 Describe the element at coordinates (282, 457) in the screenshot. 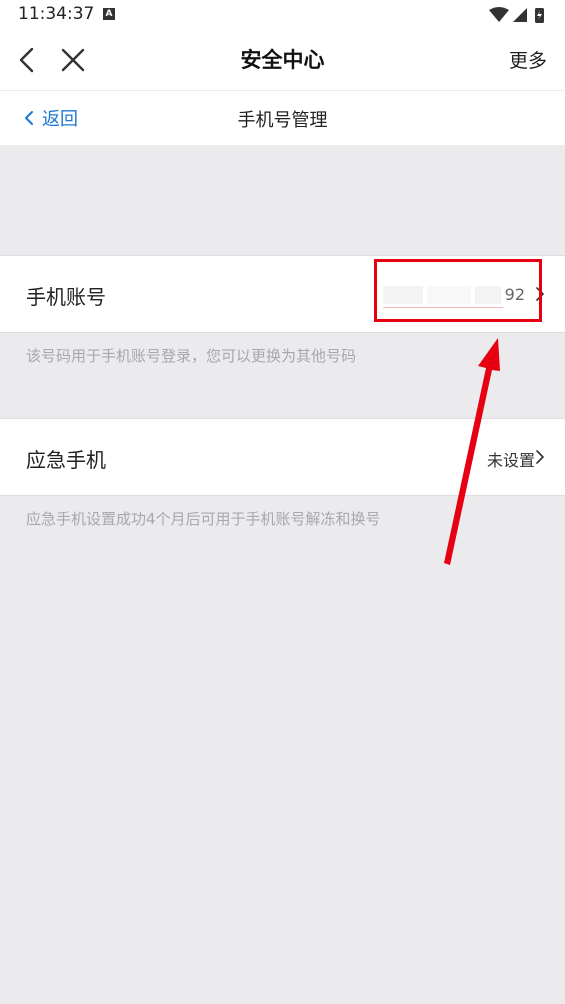

I see `emergency-phone-row: 应急手机 未设置` at that location.